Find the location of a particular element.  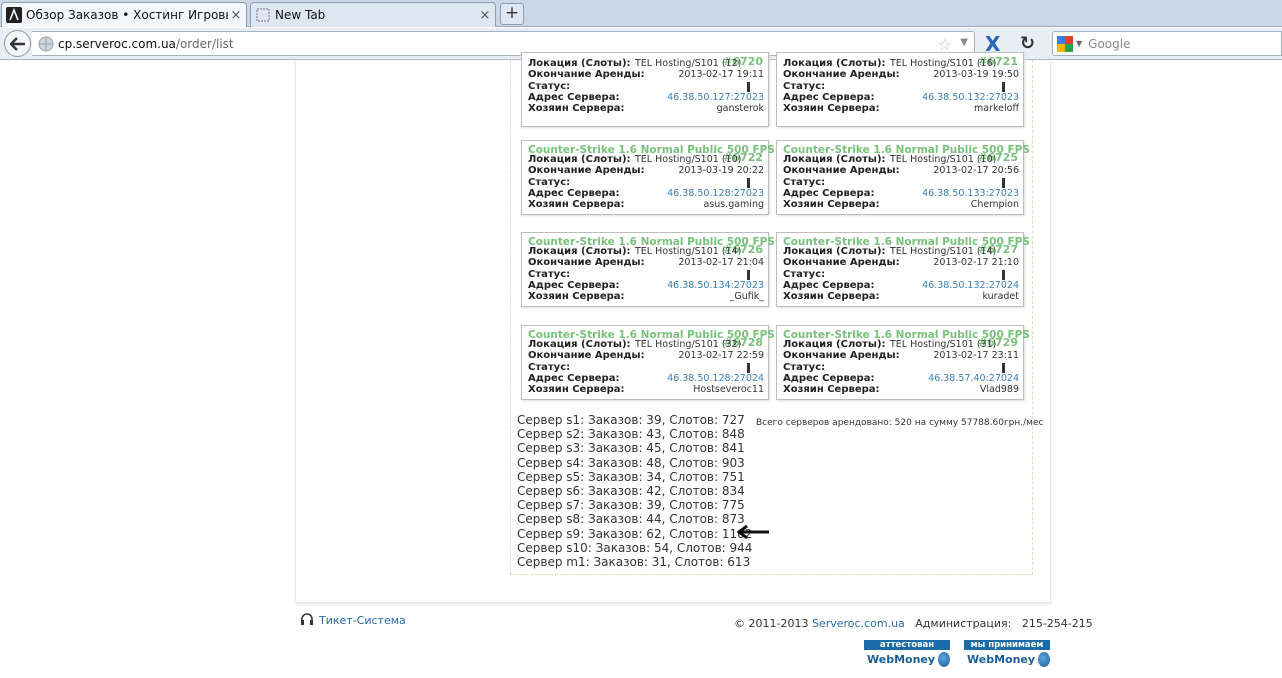

badge-caption: аттестован is located at coordinates (907, 645).